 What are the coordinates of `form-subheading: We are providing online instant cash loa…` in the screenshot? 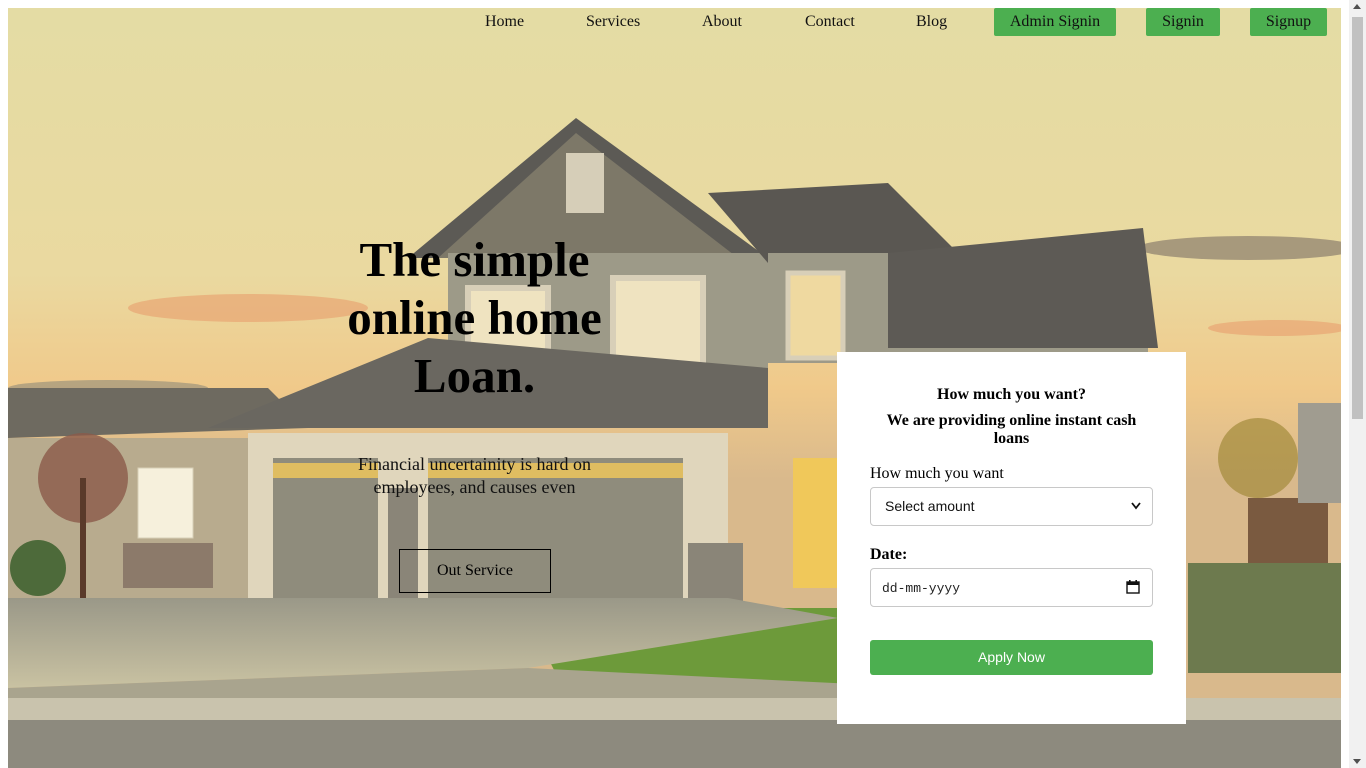 It's located at (1011, 429).